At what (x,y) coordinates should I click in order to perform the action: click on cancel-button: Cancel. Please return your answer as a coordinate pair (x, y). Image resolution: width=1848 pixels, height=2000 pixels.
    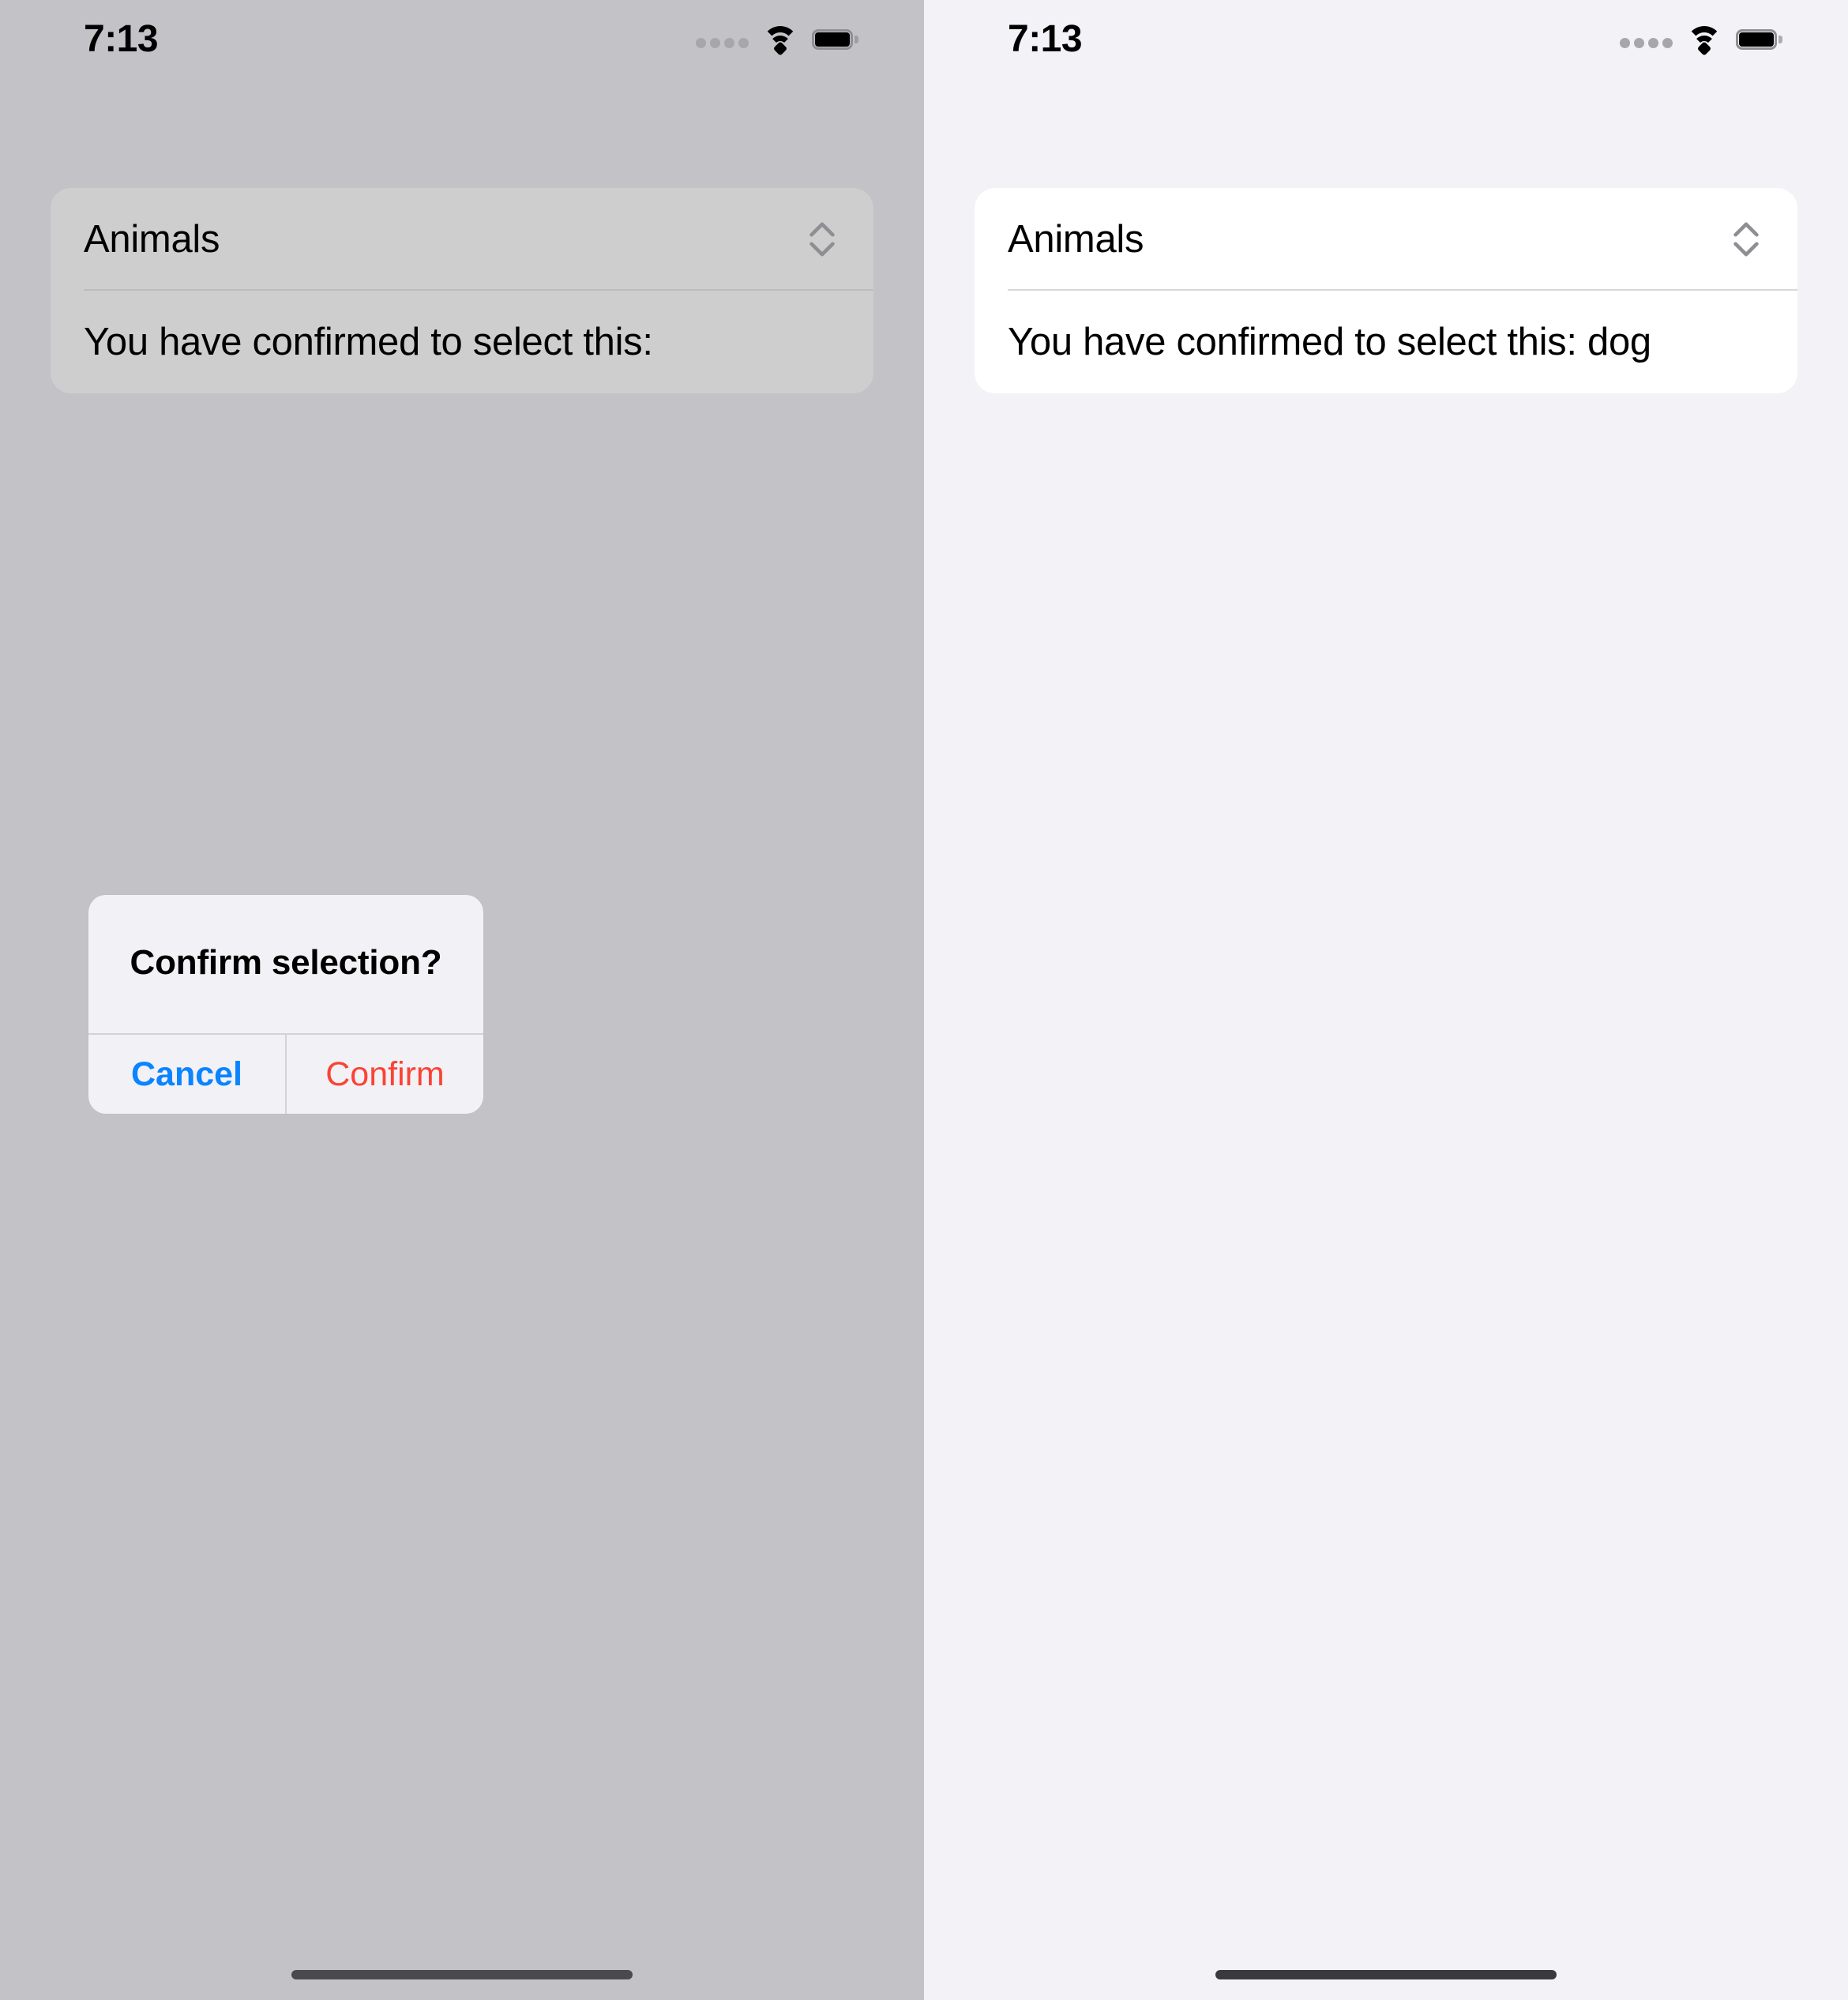
    Looking at the image, I should click on (186, 1074).